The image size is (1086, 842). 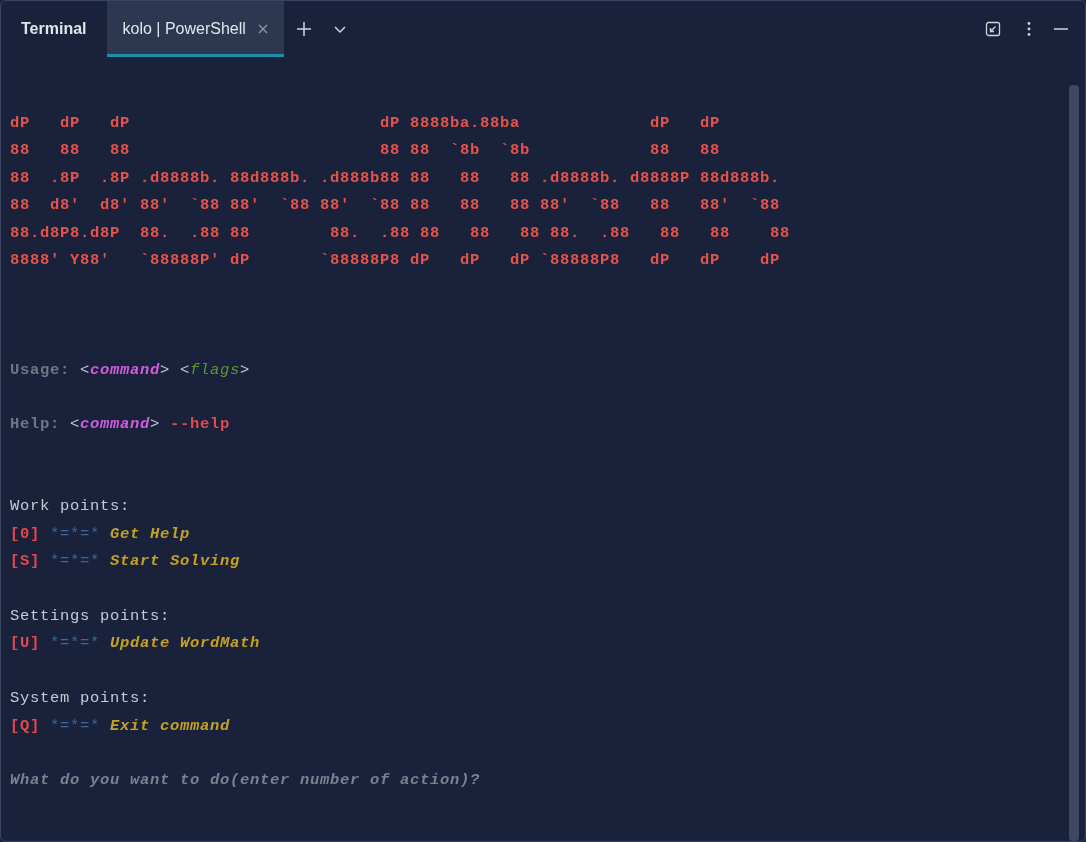 What do you see at coordinates (246, 781) in the screenshot?
I see `terminal-line: What do you want to do(enter number of action)?` at bounding box center [246, 781].